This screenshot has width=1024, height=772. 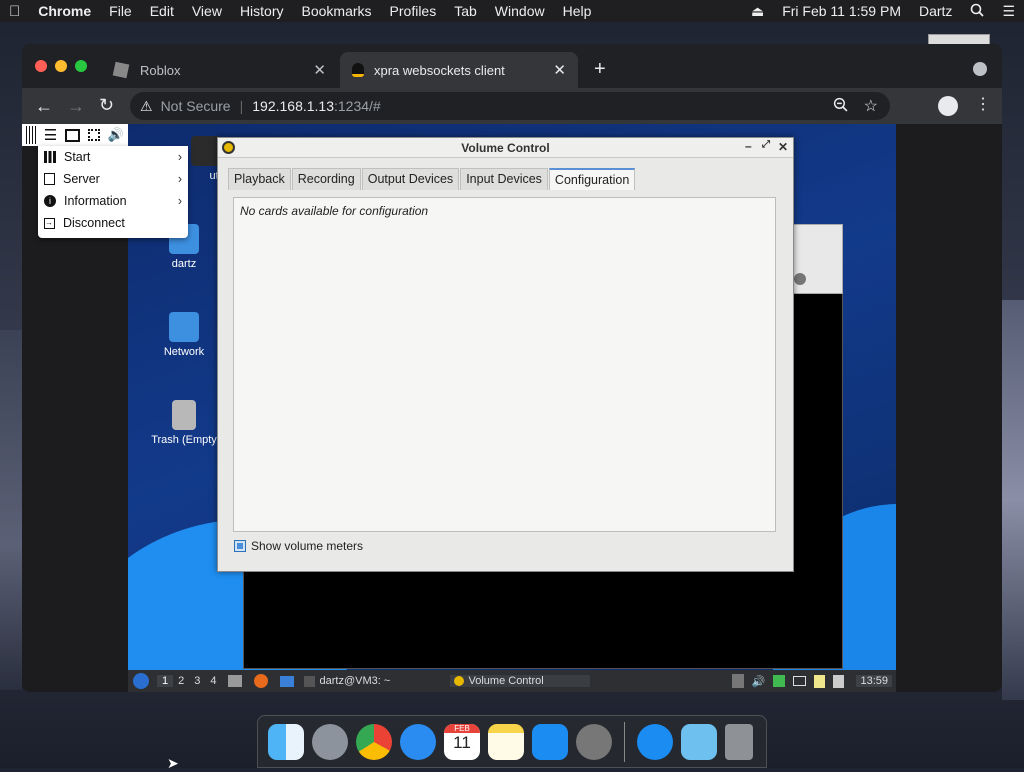 I want to click on bookmark-star-icon: ☆, so click(x=871, y=106).